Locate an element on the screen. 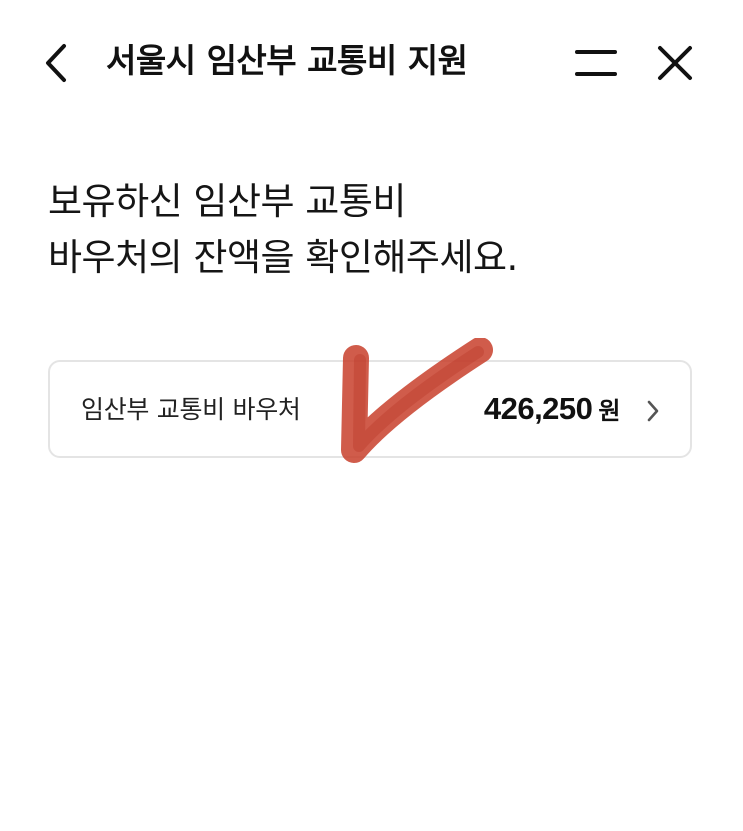 Image resolution: width=743 pixels, height=831 pixels. page-title: 서울시 임산부 교통비 지원 is located at coordinates (287, 60).